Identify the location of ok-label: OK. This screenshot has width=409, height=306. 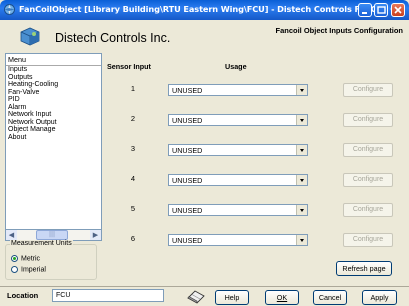
(282, 297).